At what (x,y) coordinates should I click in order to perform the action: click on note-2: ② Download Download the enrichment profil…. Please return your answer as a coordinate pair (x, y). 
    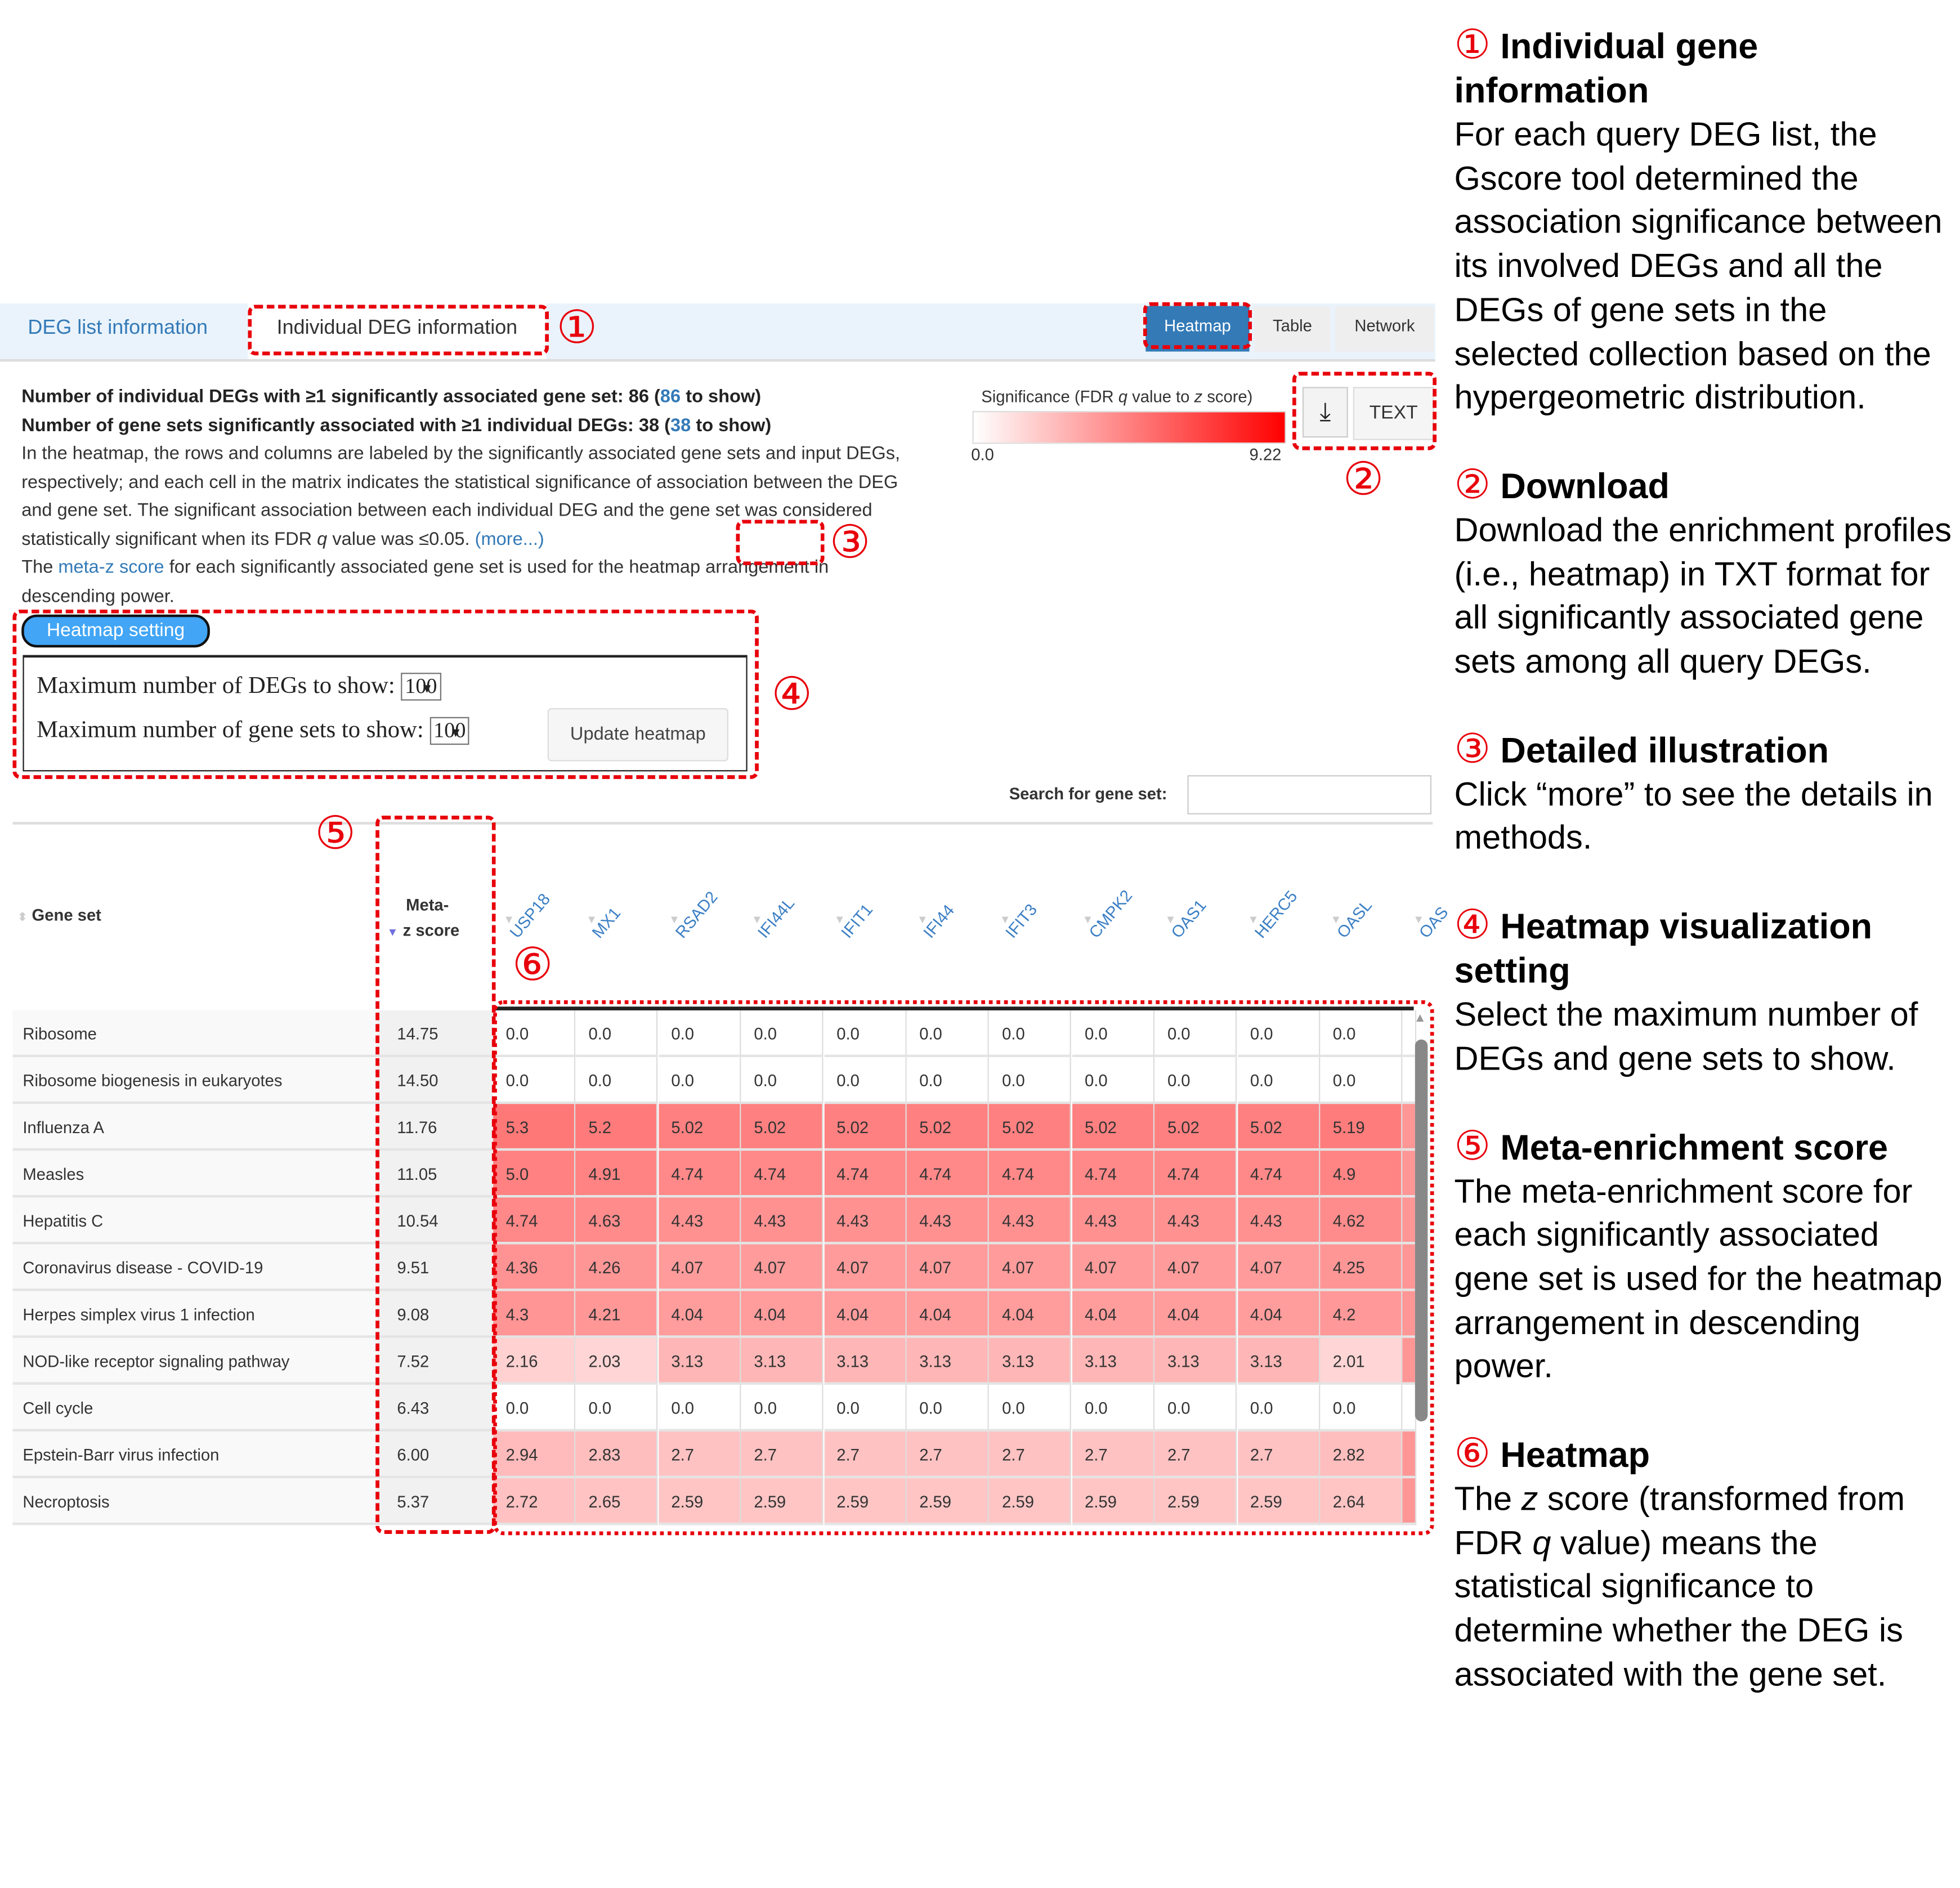
    Looking at the image, I should click on (1707, 572).